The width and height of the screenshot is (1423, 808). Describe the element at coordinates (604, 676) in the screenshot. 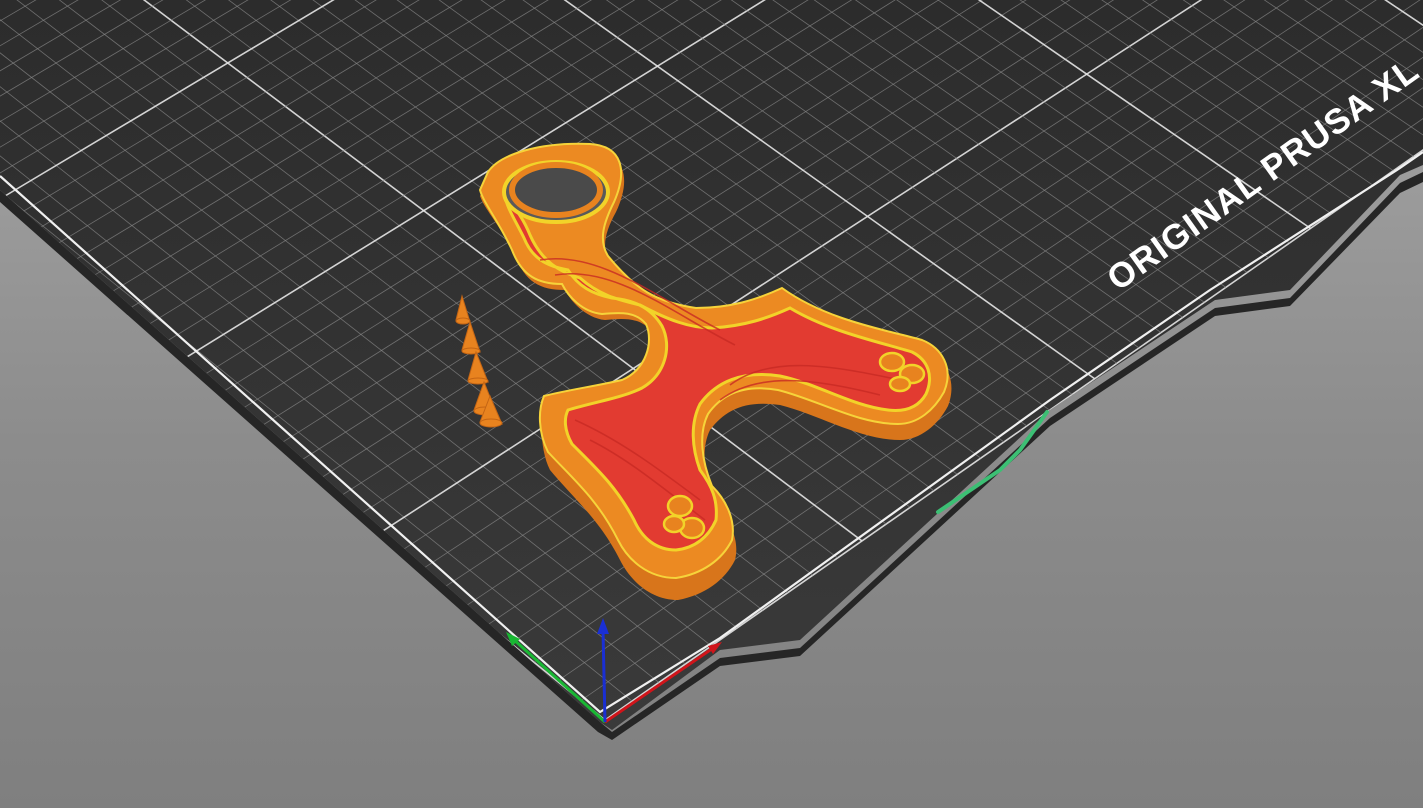

I see `z-axis` at that location.